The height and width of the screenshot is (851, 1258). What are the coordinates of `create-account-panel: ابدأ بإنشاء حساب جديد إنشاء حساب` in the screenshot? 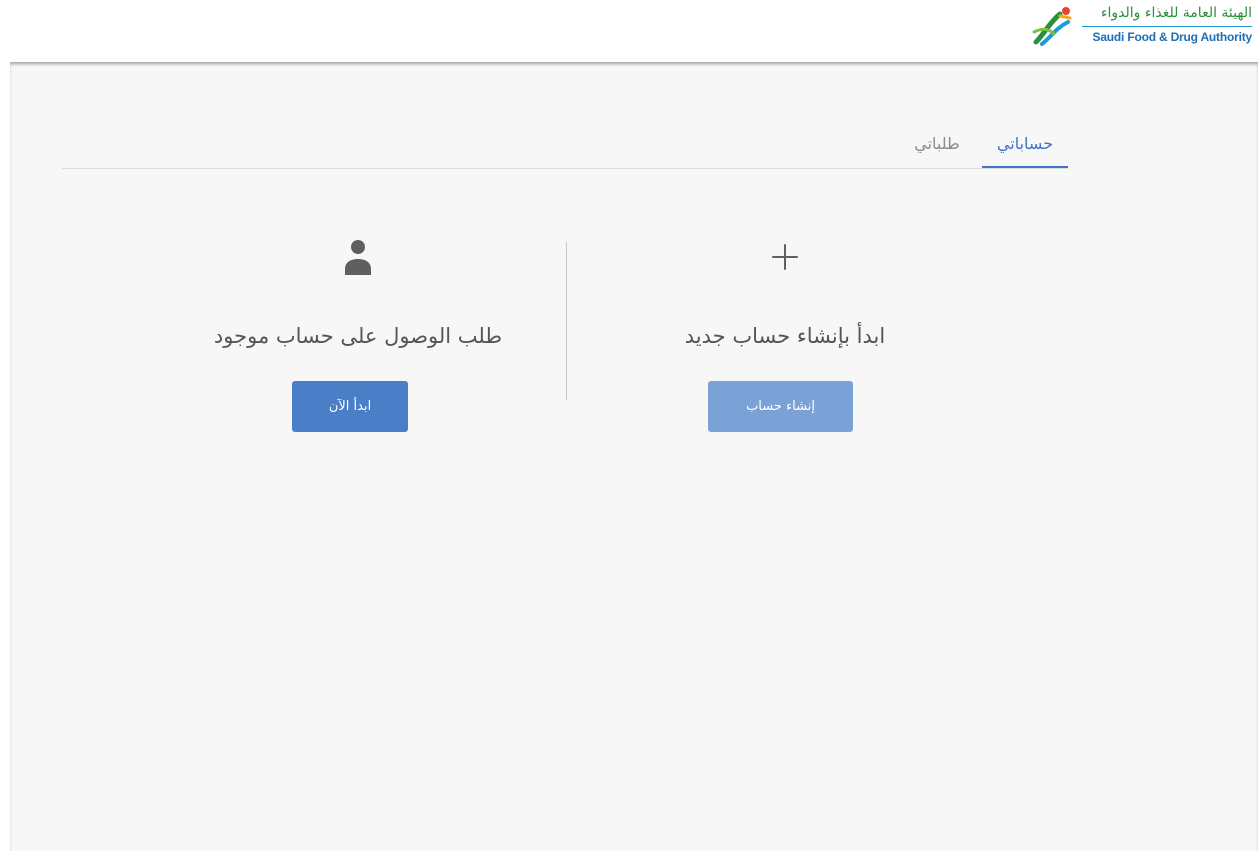 It's located at (785, 337).